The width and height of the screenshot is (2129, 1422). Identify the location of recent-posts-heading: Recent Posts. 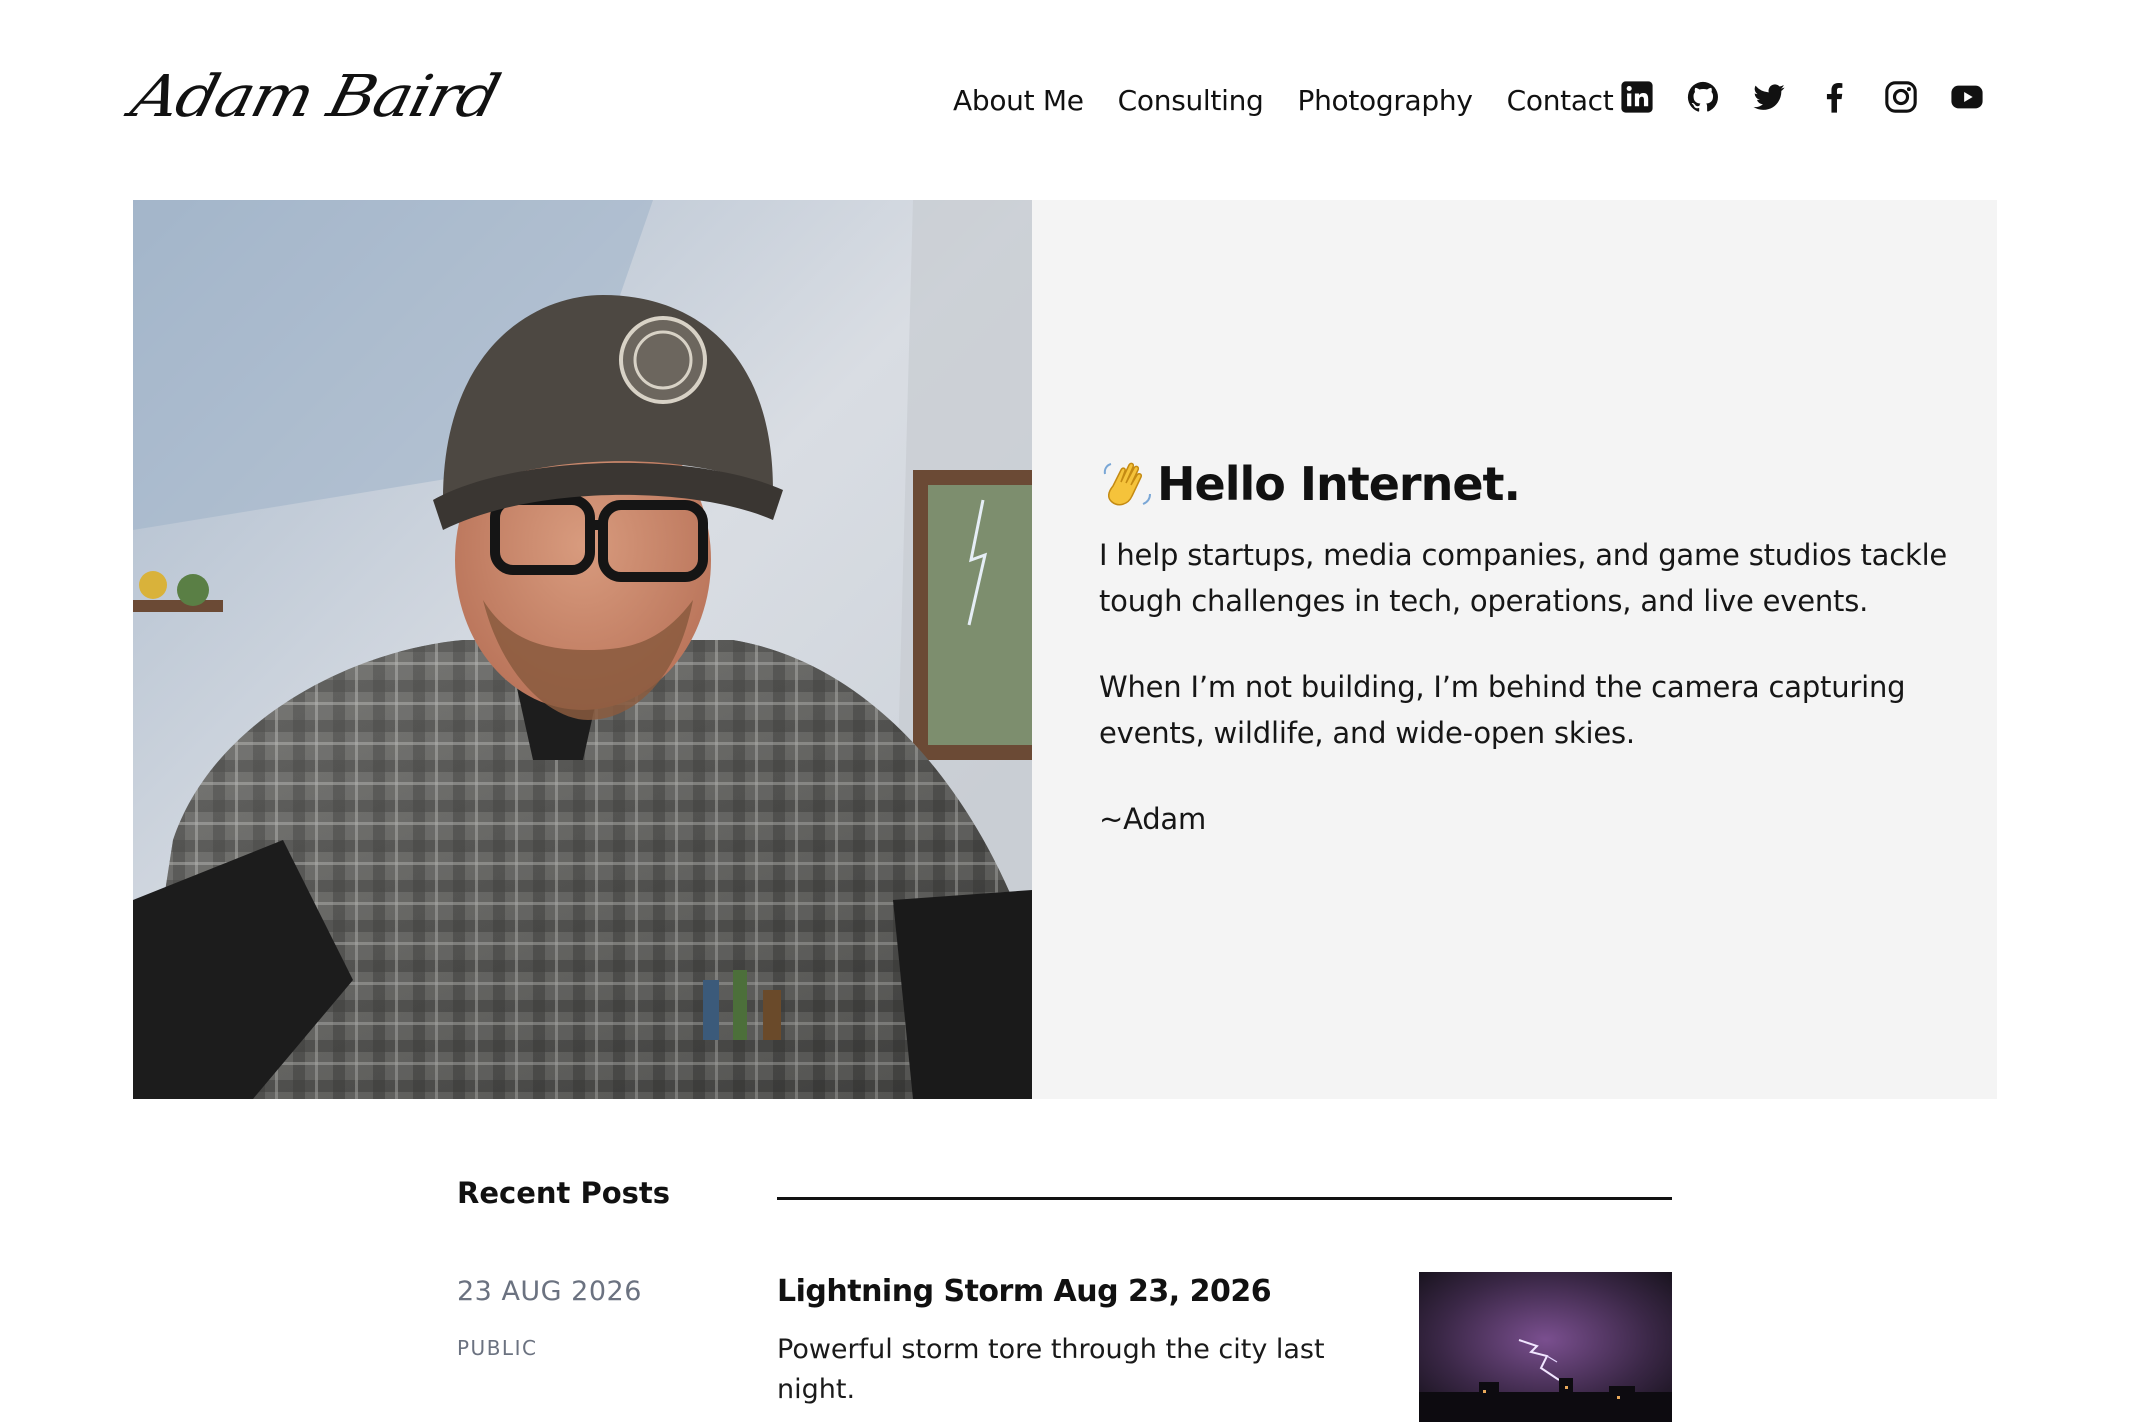
(564, 1193).